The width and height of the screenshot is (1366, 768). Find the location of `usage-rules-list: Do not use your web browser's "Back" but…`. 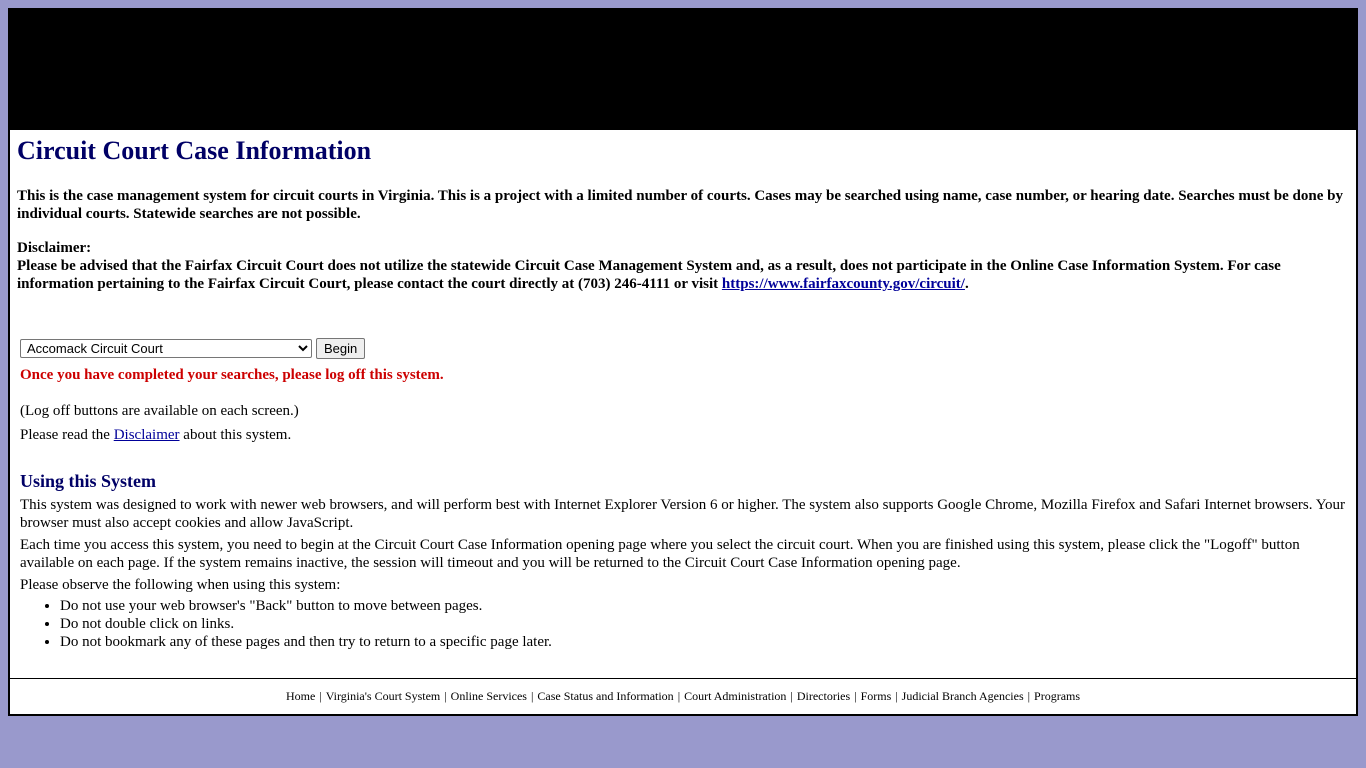

usage-rules-list: Do not use your web browser's "Back" but… is located at coordinates (683, 624).